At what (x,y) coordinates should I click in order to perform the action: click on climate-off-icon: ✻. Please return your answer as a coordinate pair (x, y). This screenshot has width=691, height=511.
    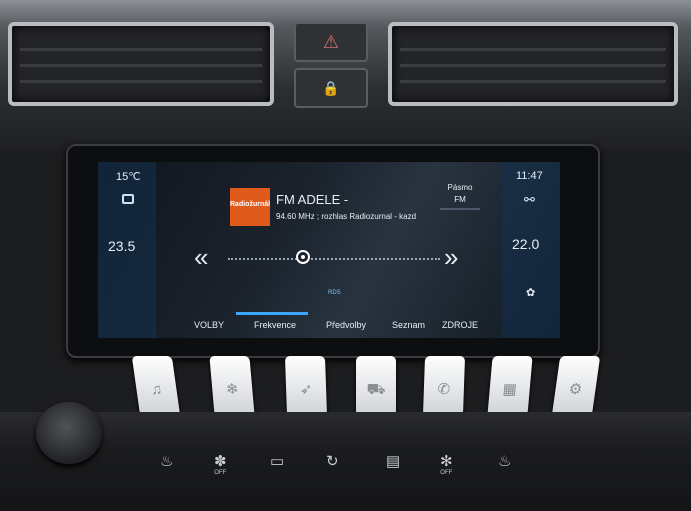
    Looking at the image, I should click on (446, 461).